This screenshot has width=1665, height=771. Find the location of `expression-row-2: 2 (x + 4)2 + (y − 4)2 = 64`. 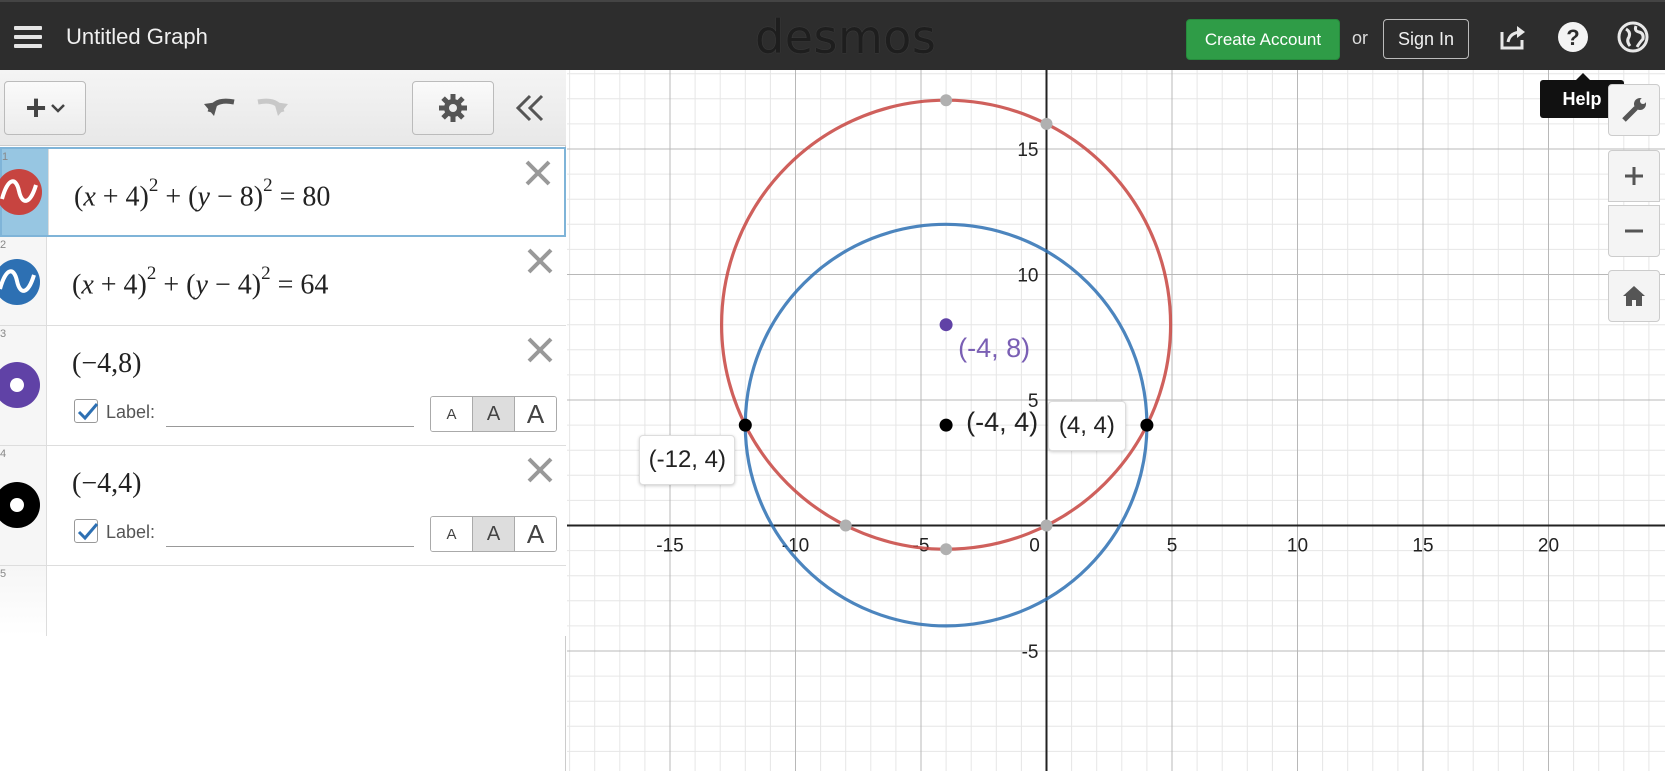

expression-row-2: 2 (x + 4)2 + (y − 4)2 = 64 is located at coordinates (283, 281).